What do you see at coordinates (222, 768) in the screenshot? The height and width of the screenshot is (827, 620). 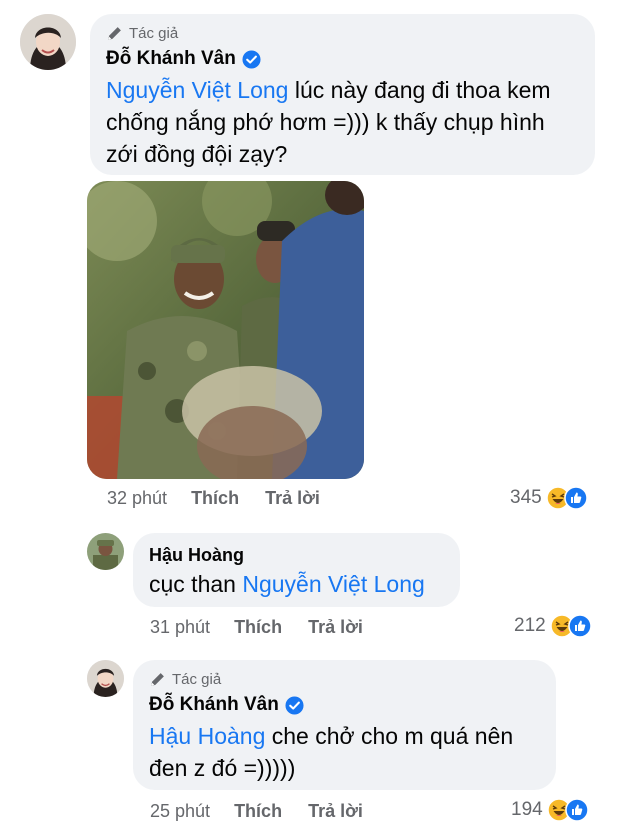 I see `comment-text-line: đen z đó =)))))` at bounding box center [222, 768].